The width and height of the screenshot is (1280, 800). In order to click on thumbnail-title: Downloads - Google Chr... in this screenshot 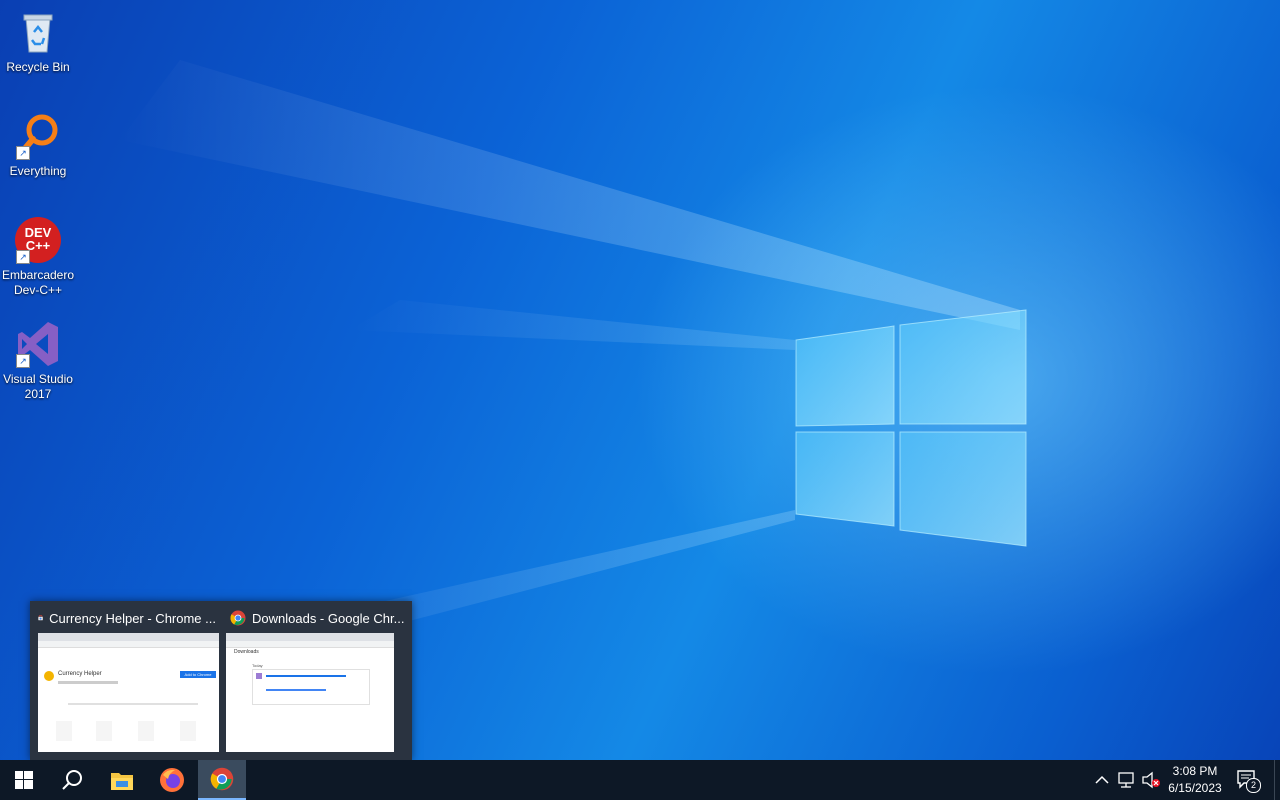, I will do `click(328, 618)`.